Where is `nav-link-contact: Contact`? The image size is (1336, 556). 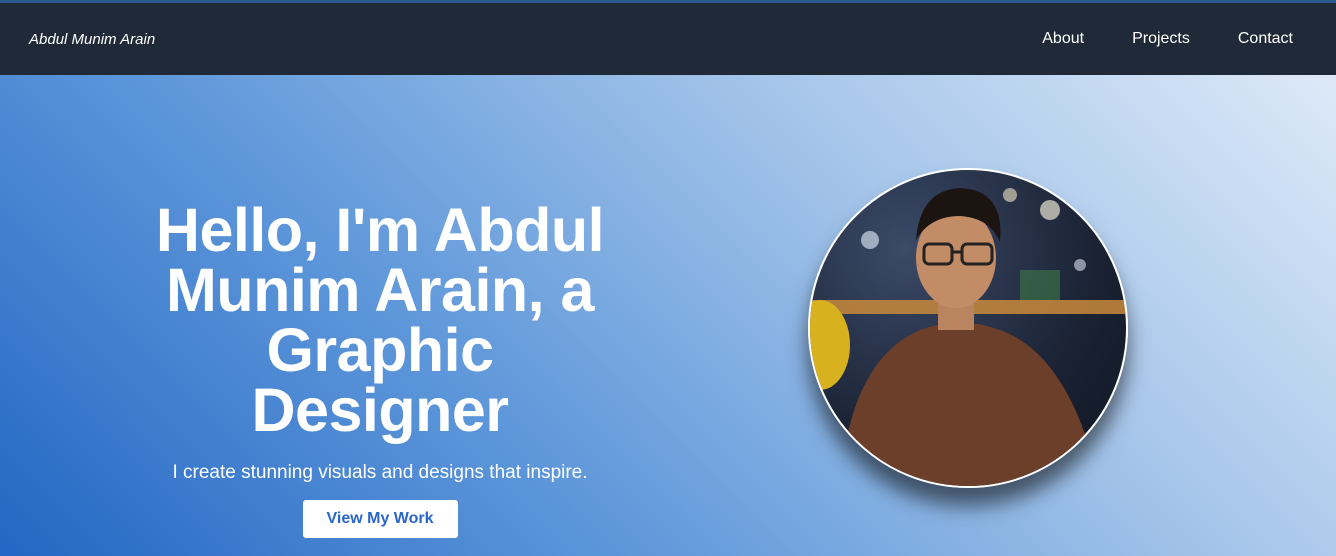
nav-link-contact: Contact is located at coordinates (1265, 39).